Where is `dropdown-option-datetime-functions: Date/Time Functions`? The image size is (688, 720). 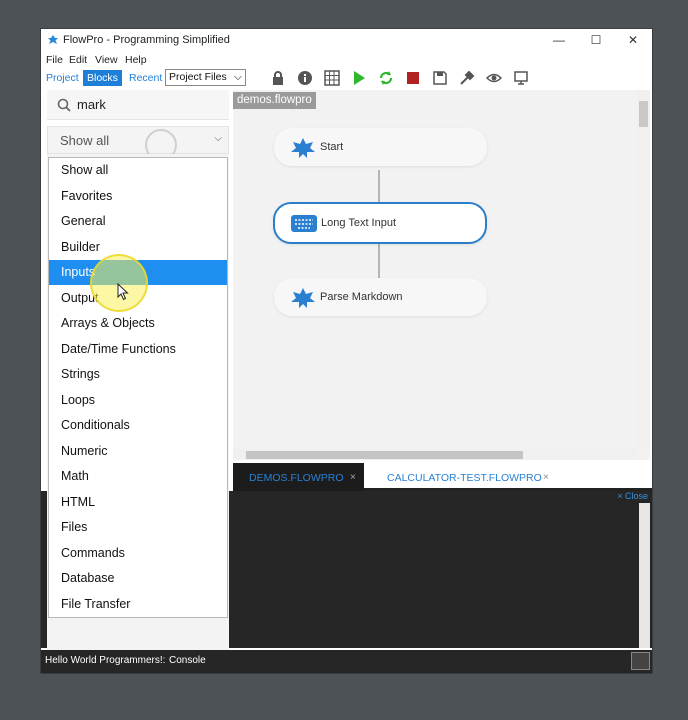
dropdown-option-datetime-functions: Date/Time Functions is located at coordinates (138, 349).